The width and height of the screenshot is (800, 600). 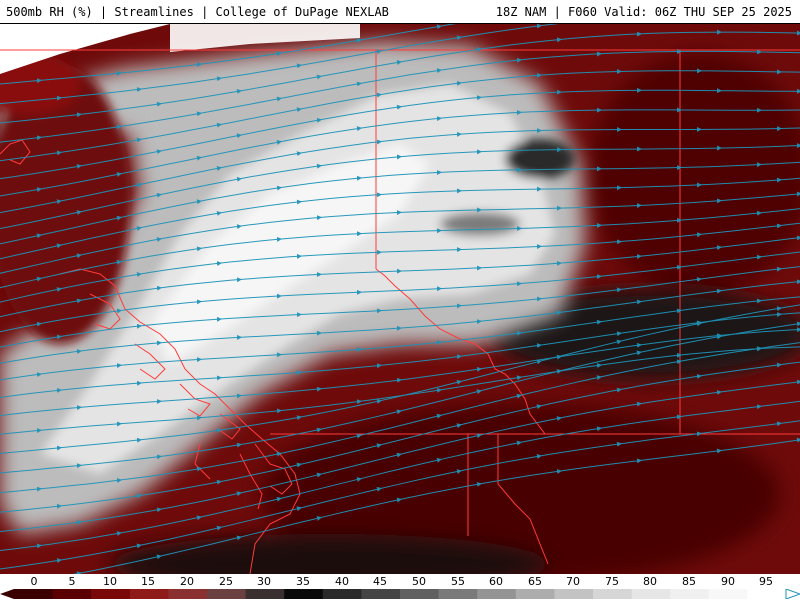 I want to click on legend-max-arrow, so click(x=792, y=594).